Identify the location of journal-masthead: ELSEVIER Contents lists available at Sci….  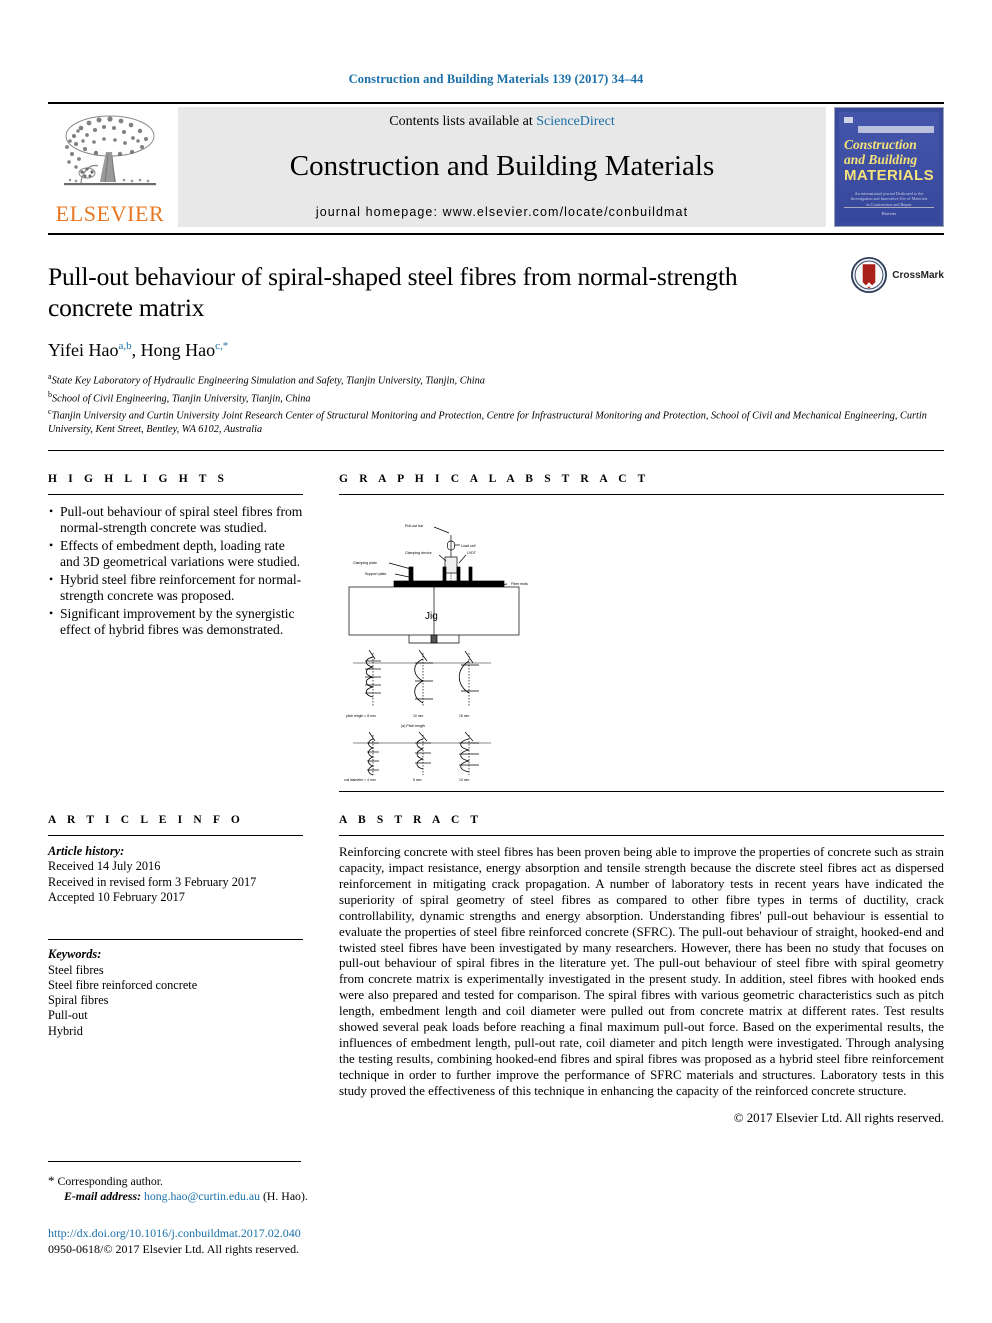
(496, 167).